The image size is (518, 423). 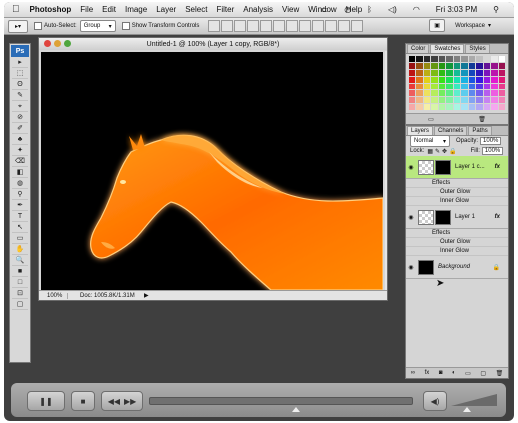 I want to click on pause-button: ❚❚, so click(x=46, y=401).